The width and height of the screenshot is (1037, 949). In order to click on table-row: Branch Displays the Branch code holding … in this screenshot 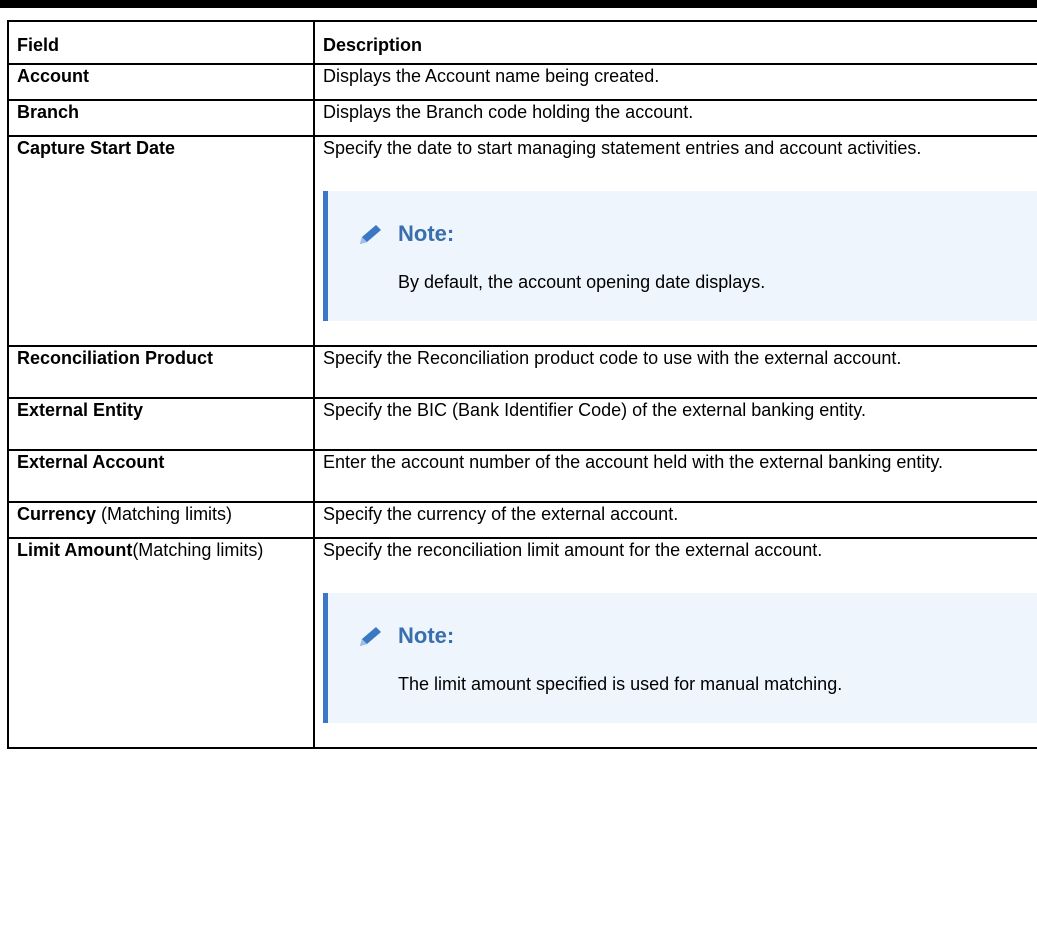, I will do `click(522, 118)`.